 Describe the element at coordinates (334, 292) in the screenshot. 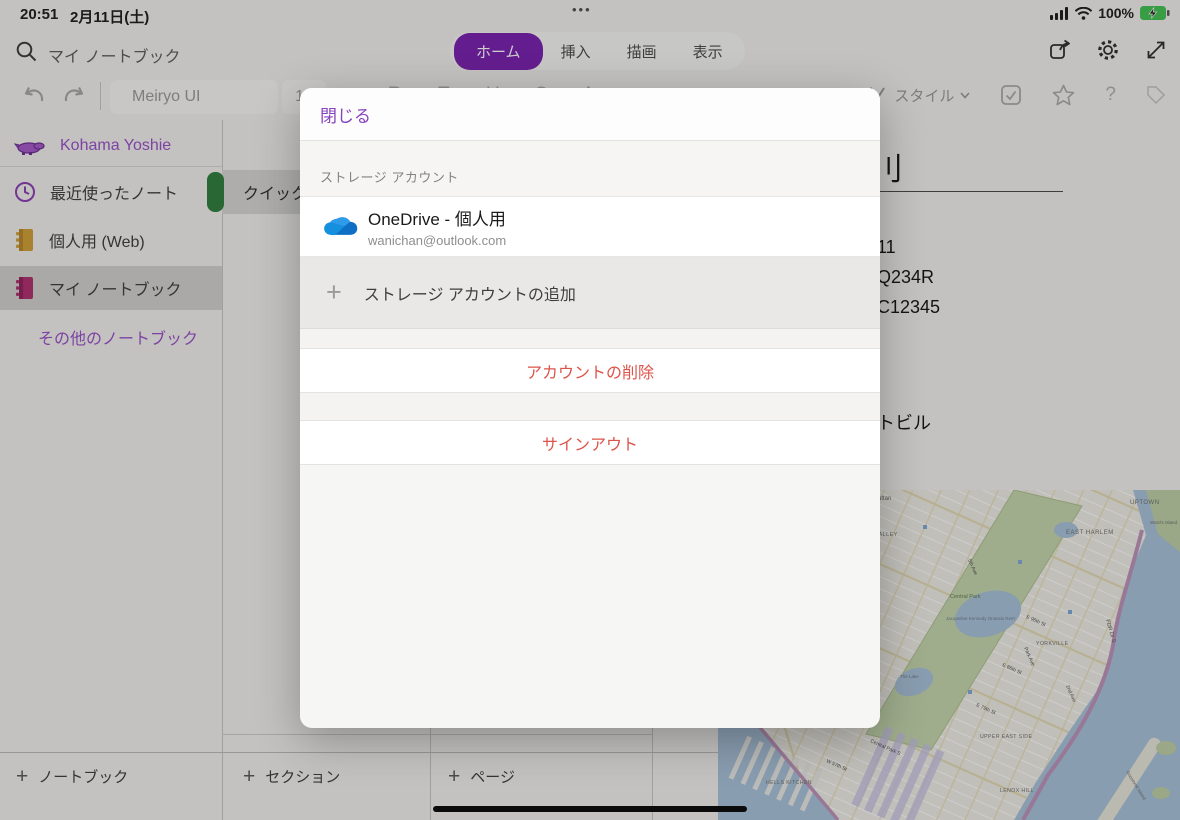

I see `plus-icon: +` at that location.